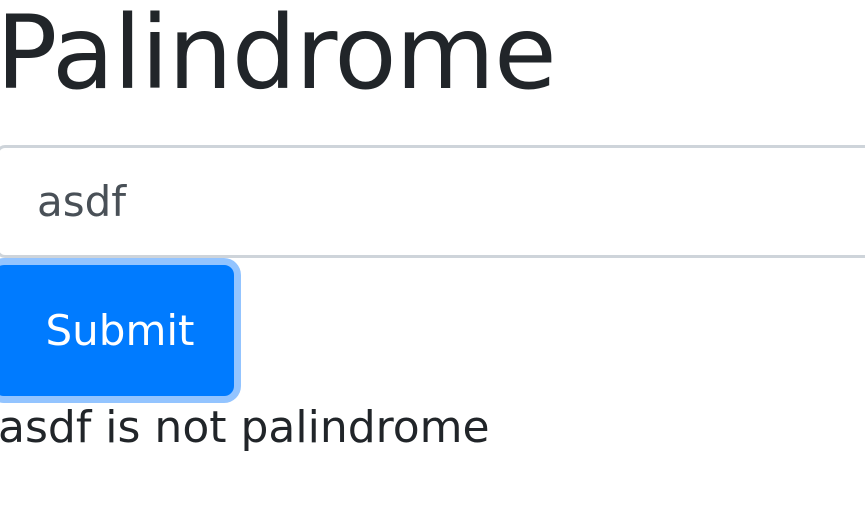 The height and width of the screenshot is (525, 865). I want to click on result-message: asdf is not palindrome, so click(245, 427).